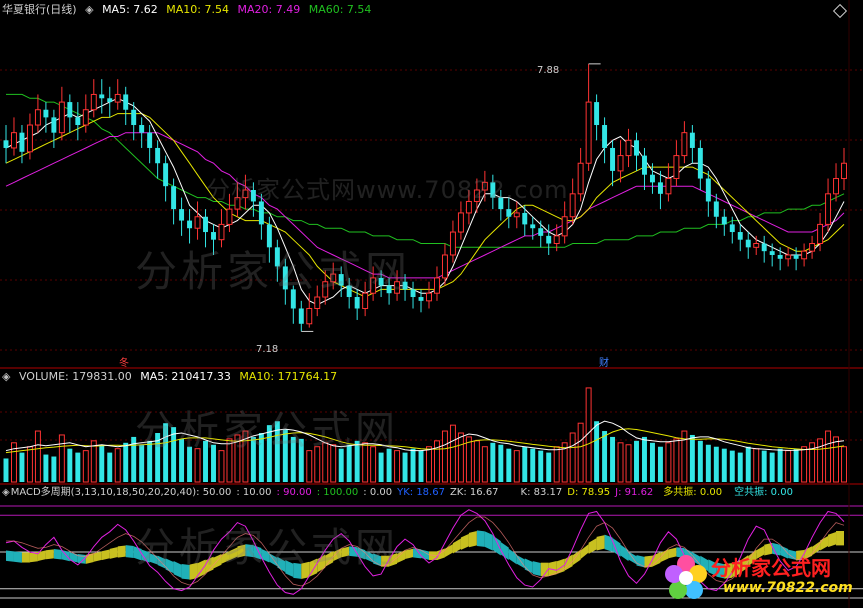 The image size is (863, 608). I want to click on macd-d: D: 78.95, so click(589, 492).